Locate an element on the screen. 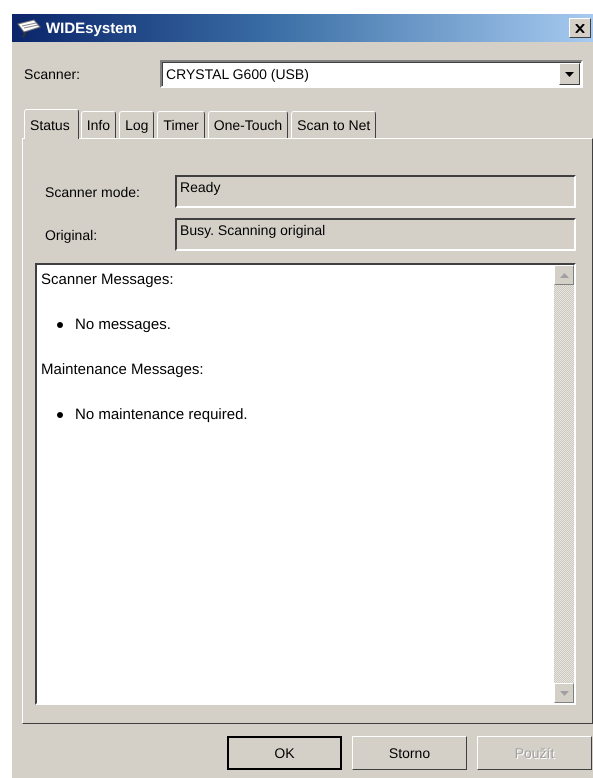 The height and width of the screenshot is (778, 593). tab: Scan to Net is located at coordinates (333, 124).